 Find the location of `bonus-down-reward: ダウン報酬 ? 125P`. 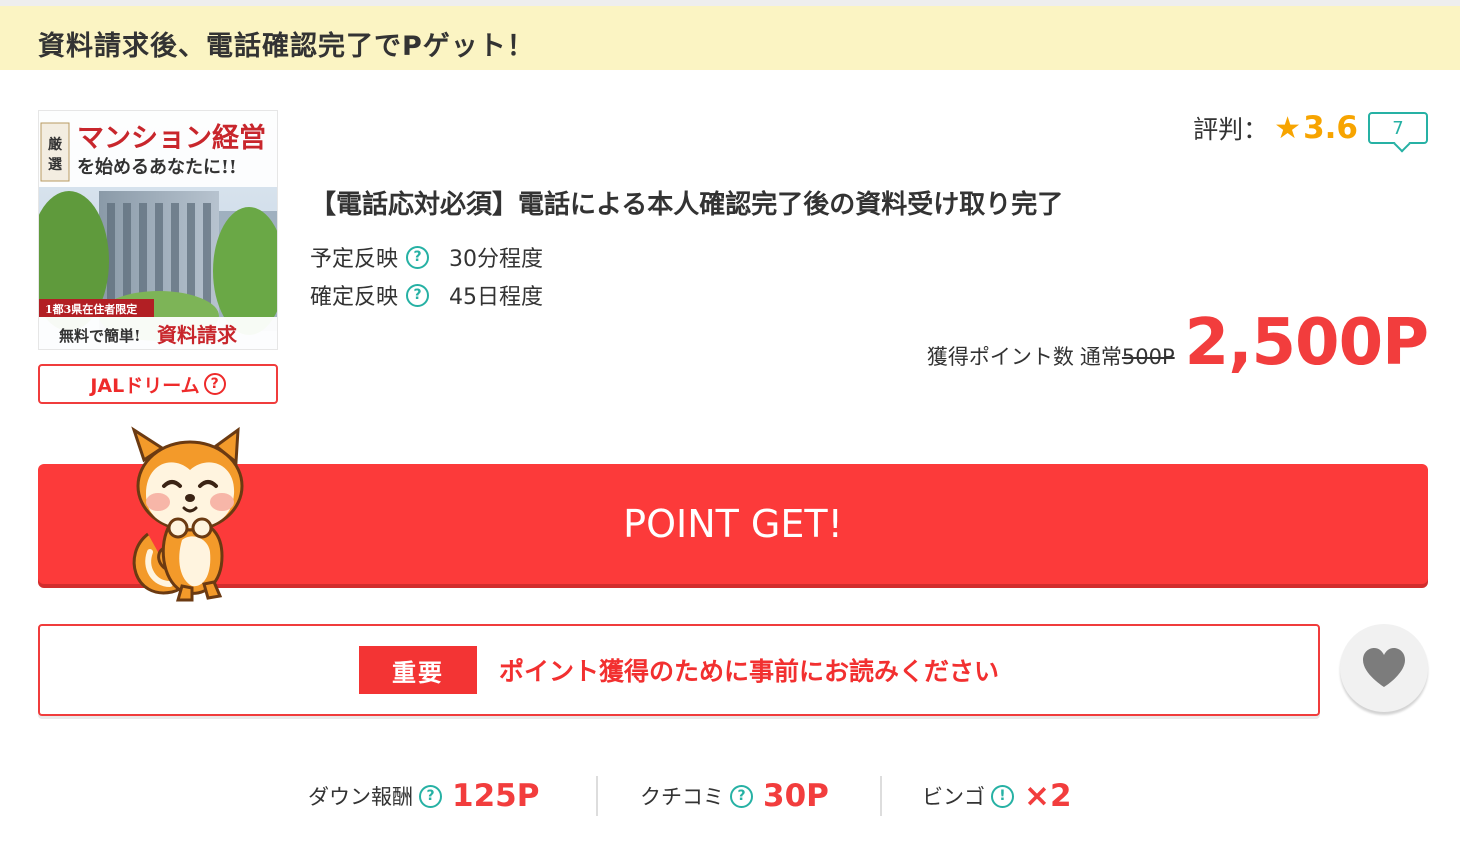

bonus-down-reward: ダウン報酬 ? 125P is located at coordinates (423, 796).